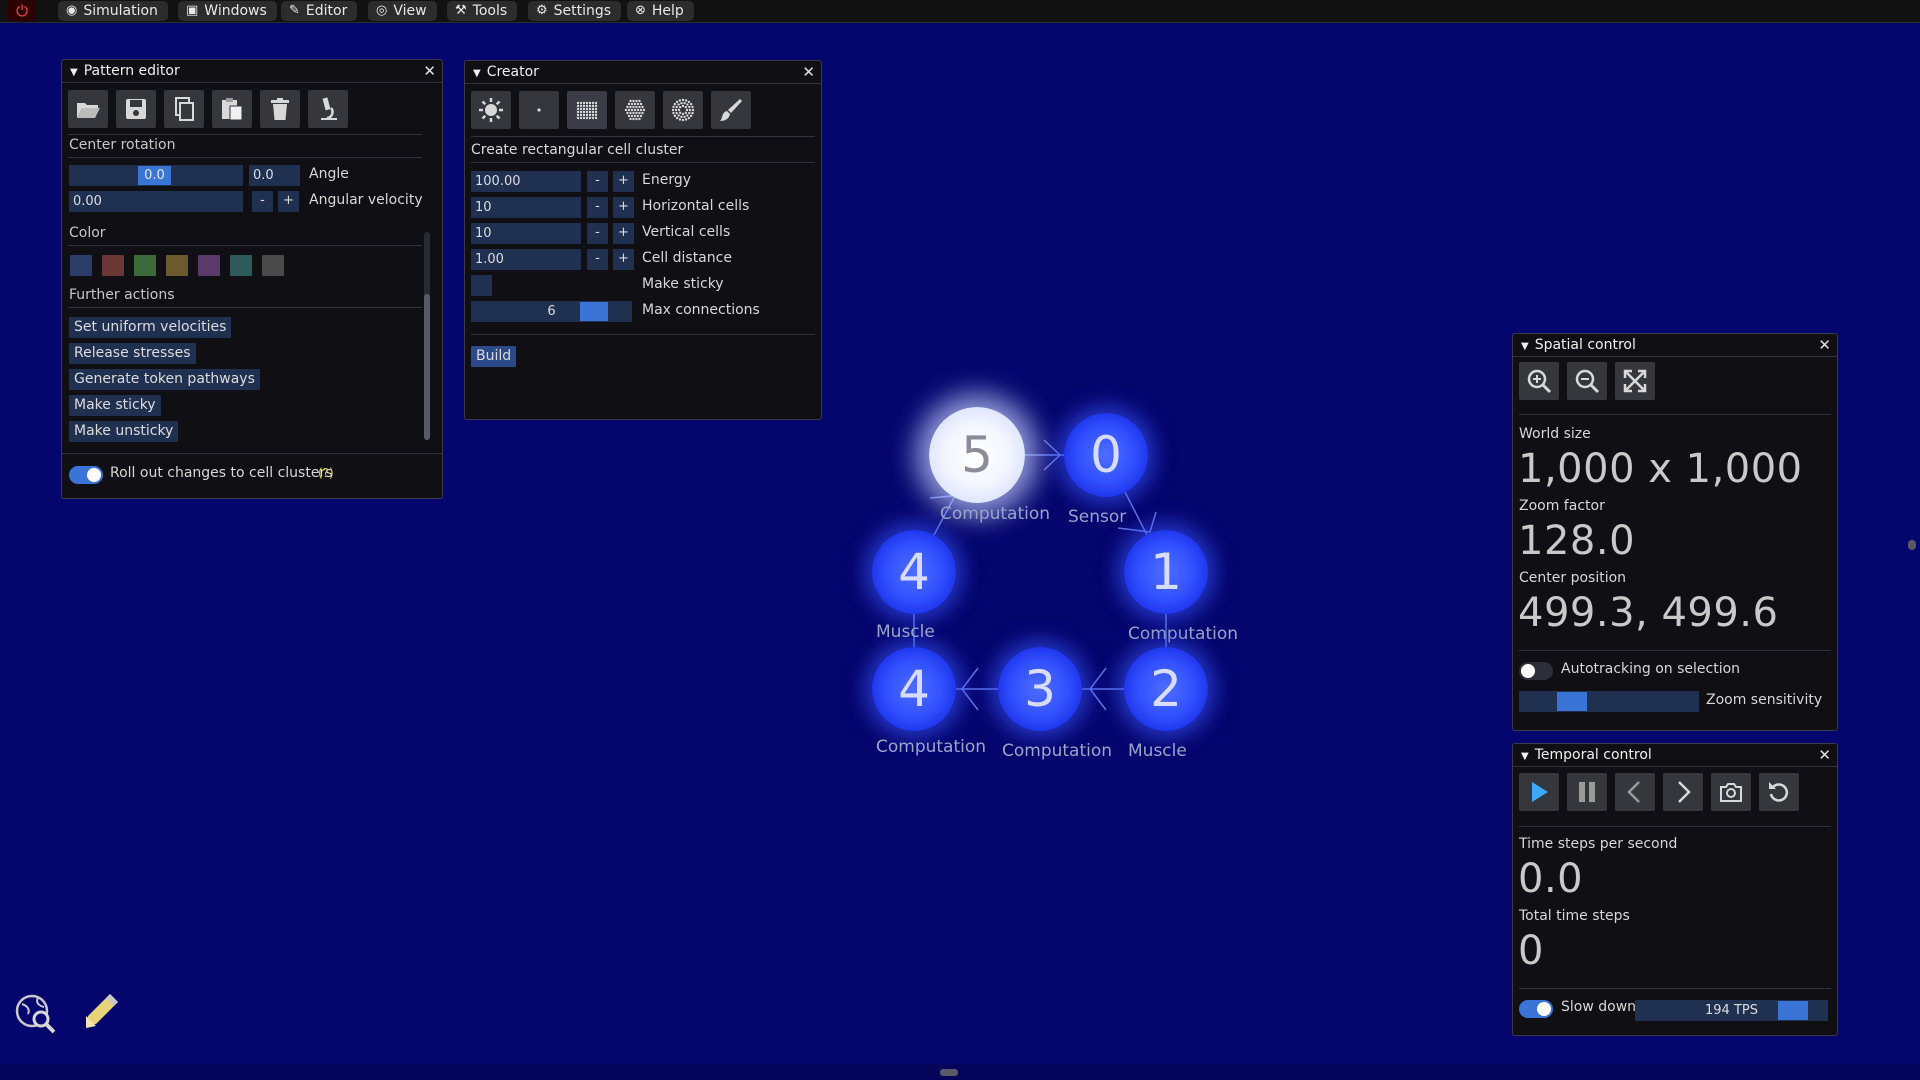 The height and width of the screenshot is (1080, 1920). I want to click on zoom-in-button, so click(1539, 381).